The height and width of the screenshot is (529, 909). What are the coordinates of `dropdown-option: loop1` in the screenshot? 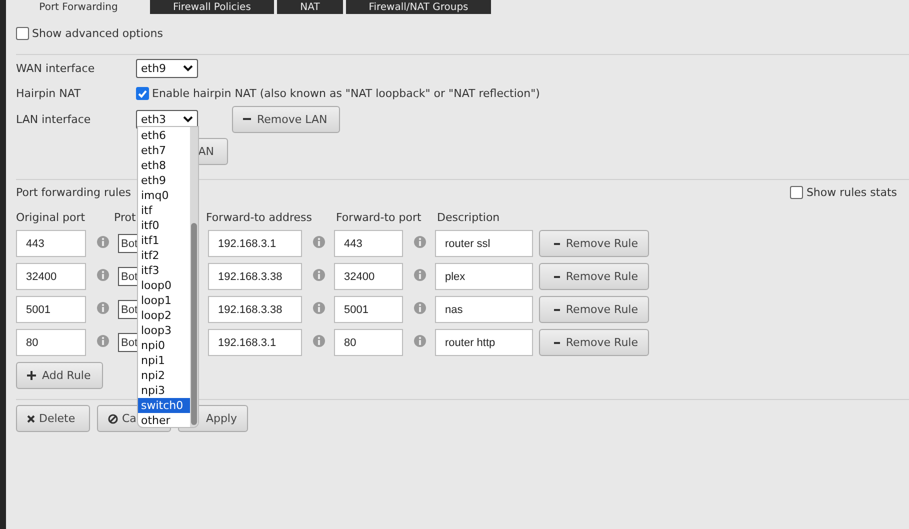 It's located at (164, 300).